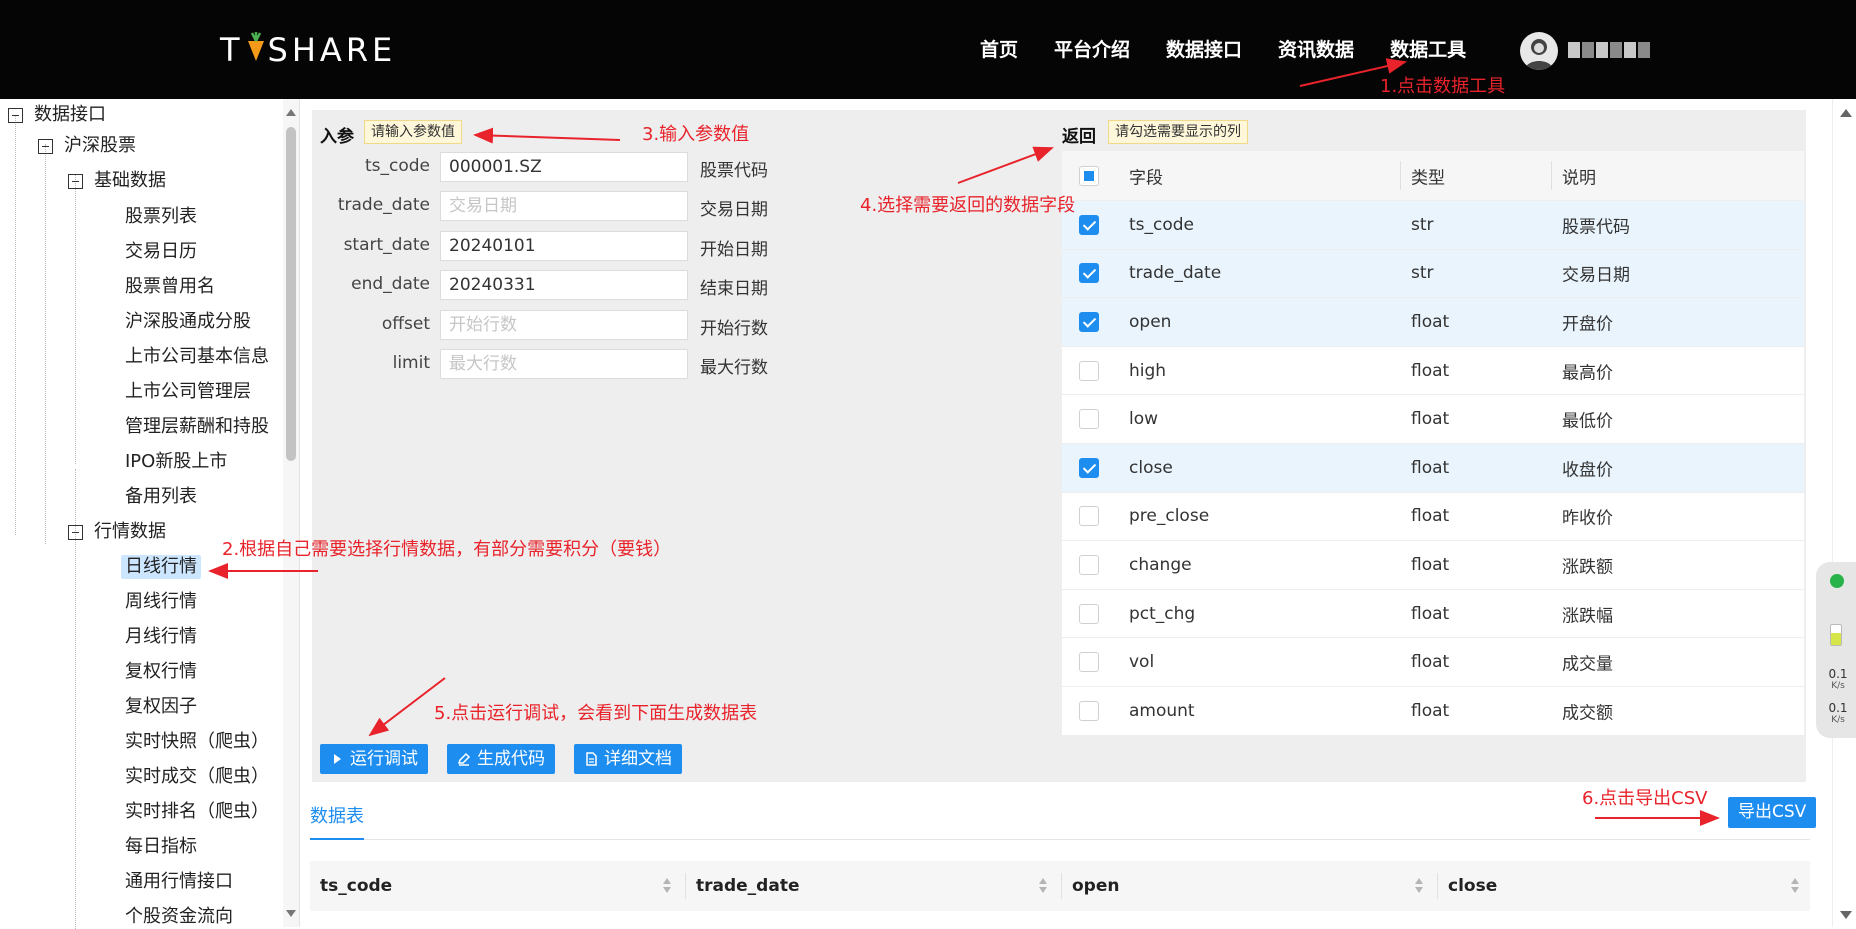  What do you see at coordinates (1433, 274) in the screenshot?
I see `returns-row: trade_date str 交易日期` at bounding box center [1433, 274].